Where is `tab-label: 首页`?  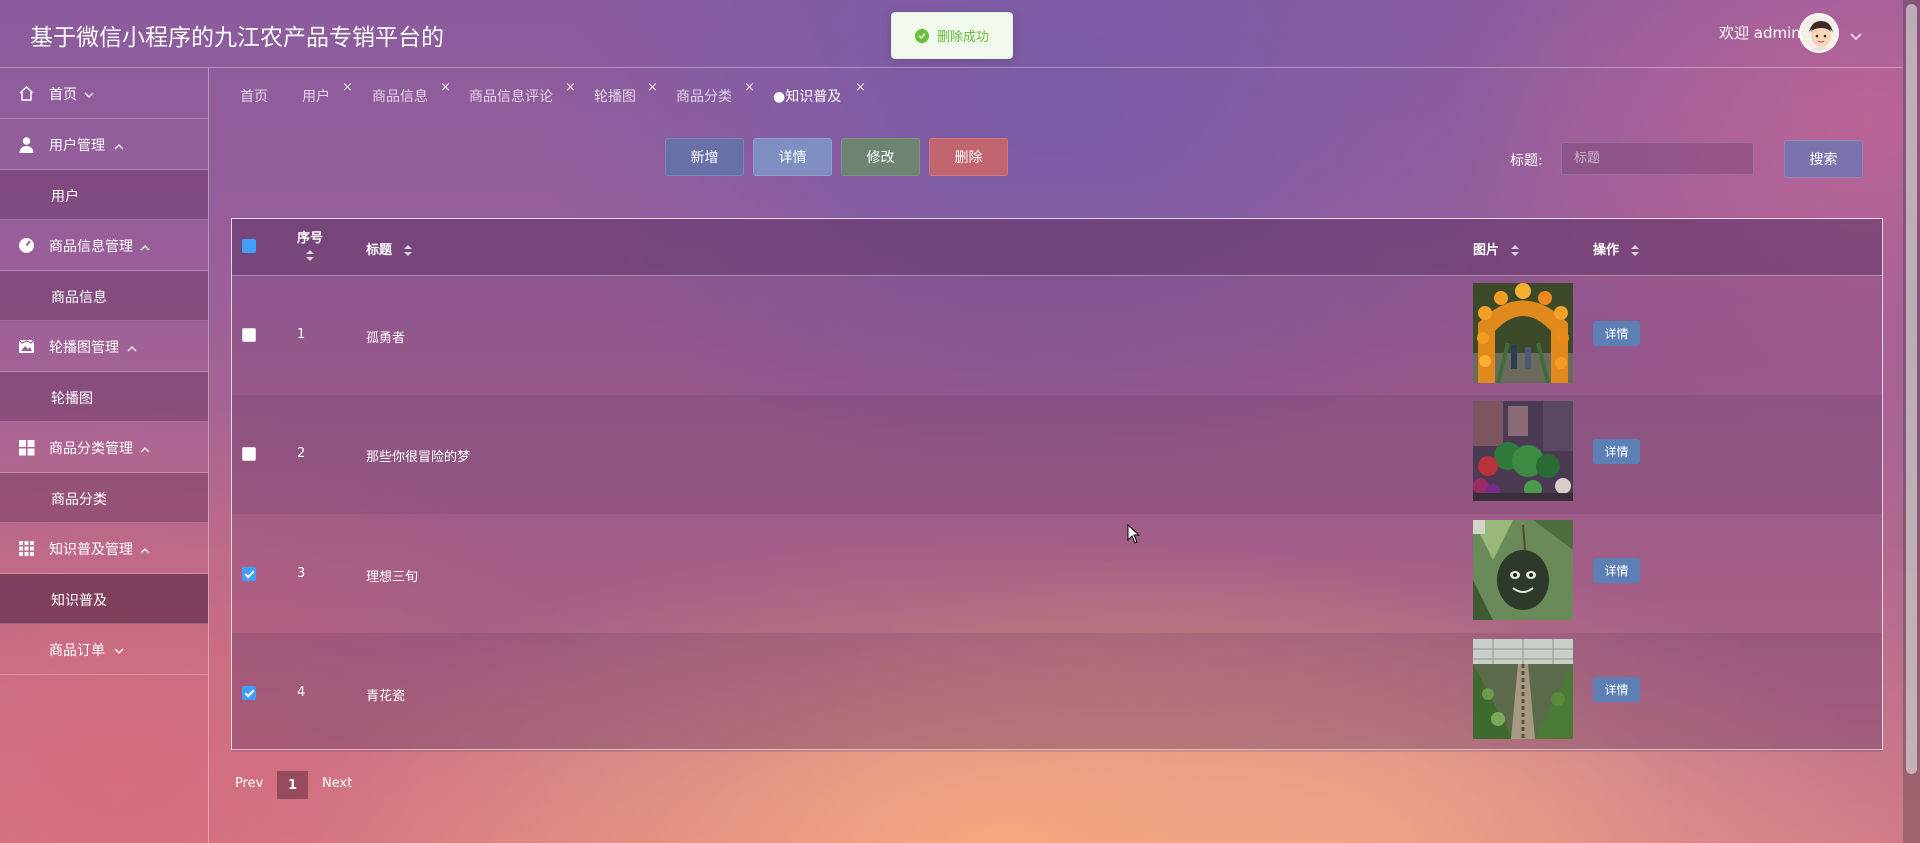
tab-label: 首页 is located at coordinates (254, 97).